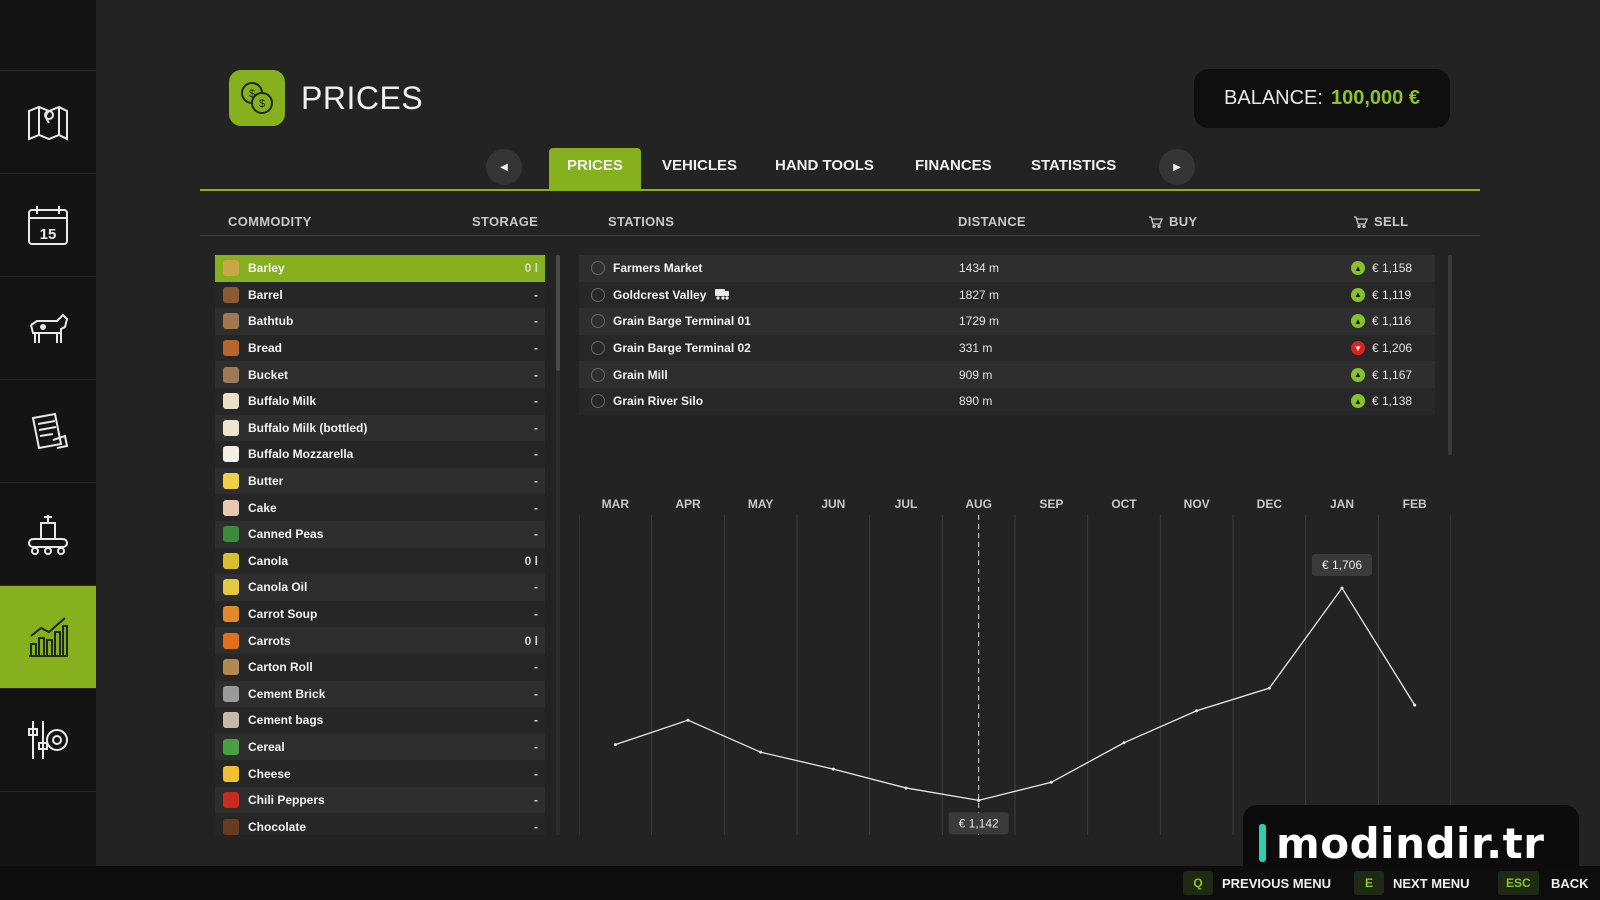 This screenshot has width=1600, height=900. What do you see at coordinates (380, 454) in the screenshot?
I see `commodity-row: Buffalo Mozzarella -` at bounding box center [380, 454].